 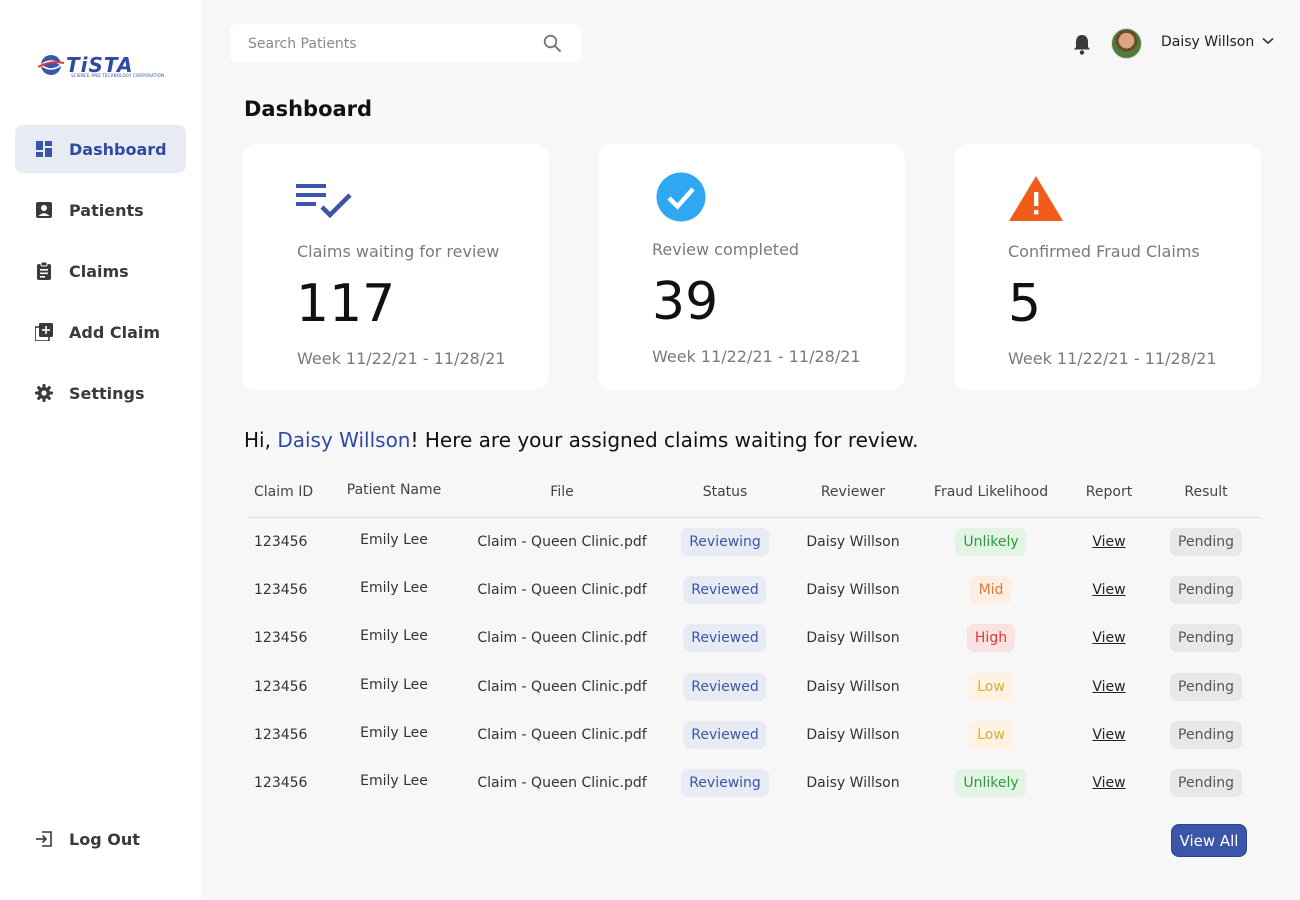 I want to click on logout-button: Log Out, so click(x=100, y=839).